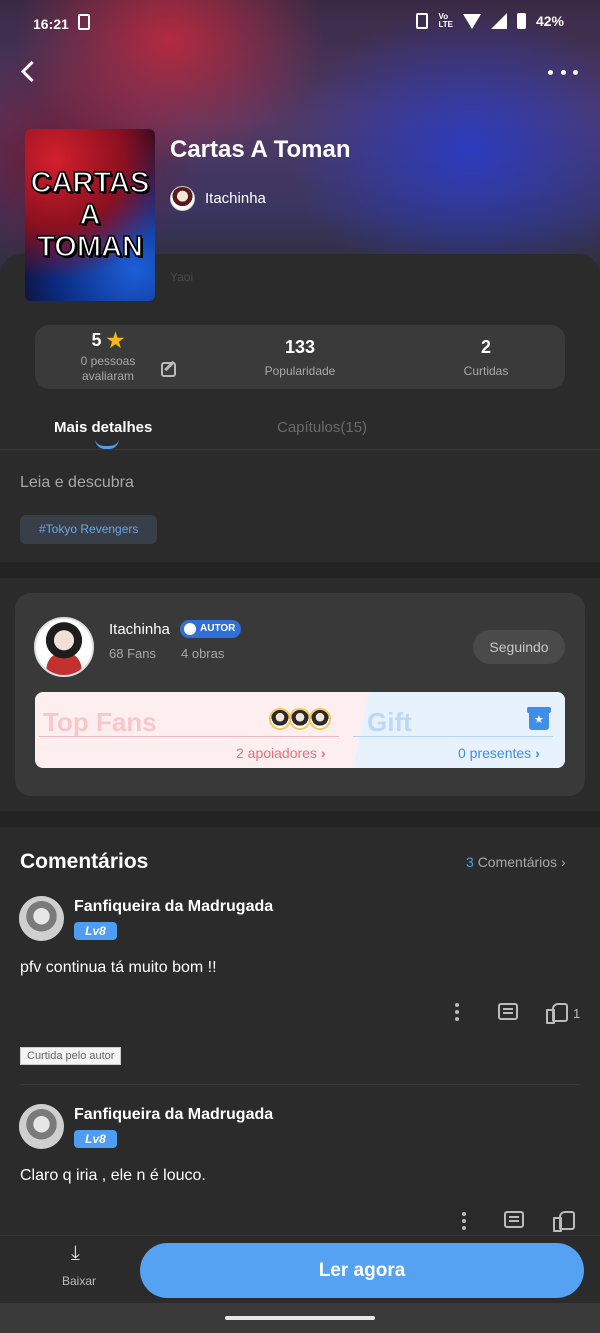  Describe the element at coordinates (203, 653) in the screenshot. I see `author-works: 4 obras` at that location.